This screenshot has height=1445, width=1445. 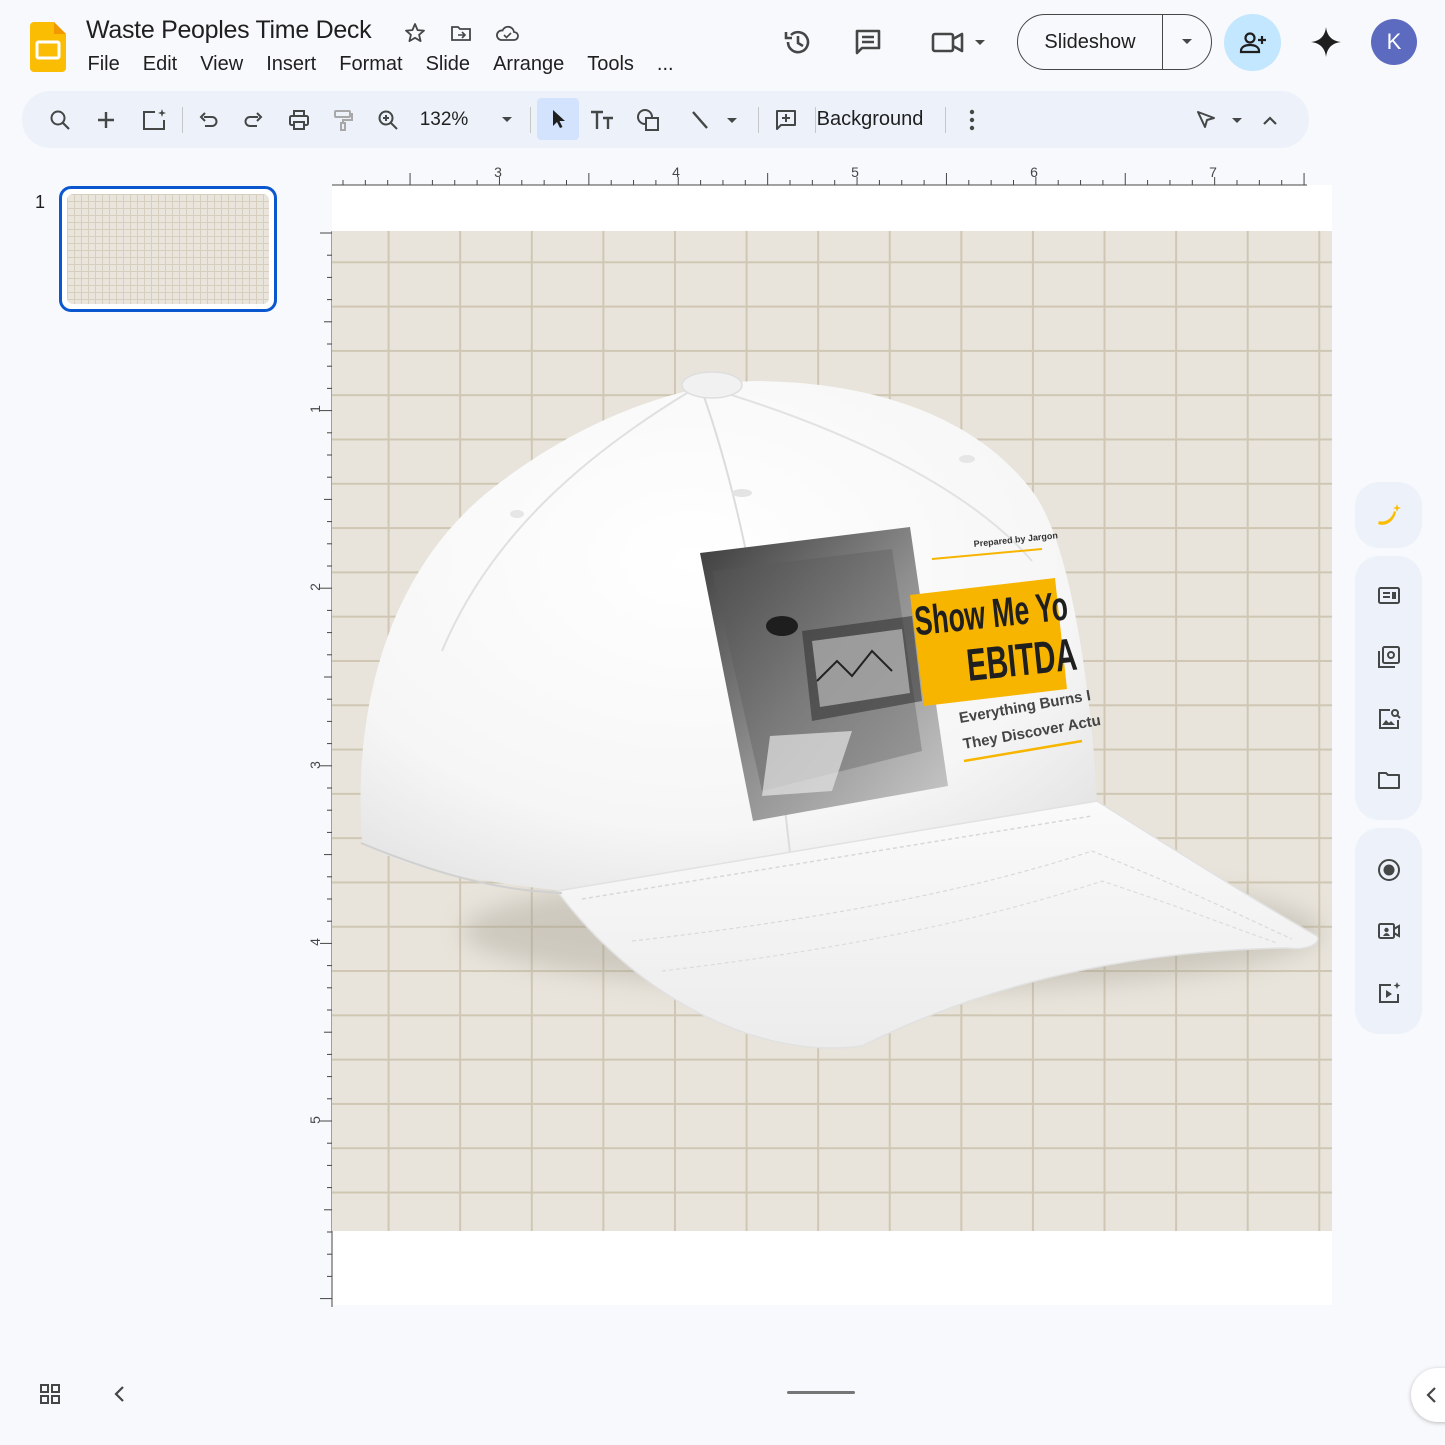 I want to click on document-title: Waste Peoples Time Deck, so click(x=229, y=30).